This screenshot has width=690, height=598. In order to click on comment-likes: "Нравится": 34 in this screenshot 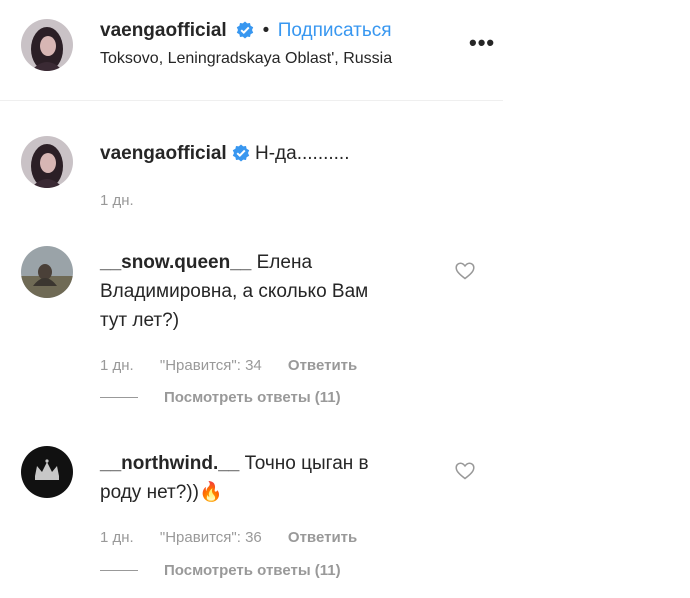, I will do `click(211, 365)`.